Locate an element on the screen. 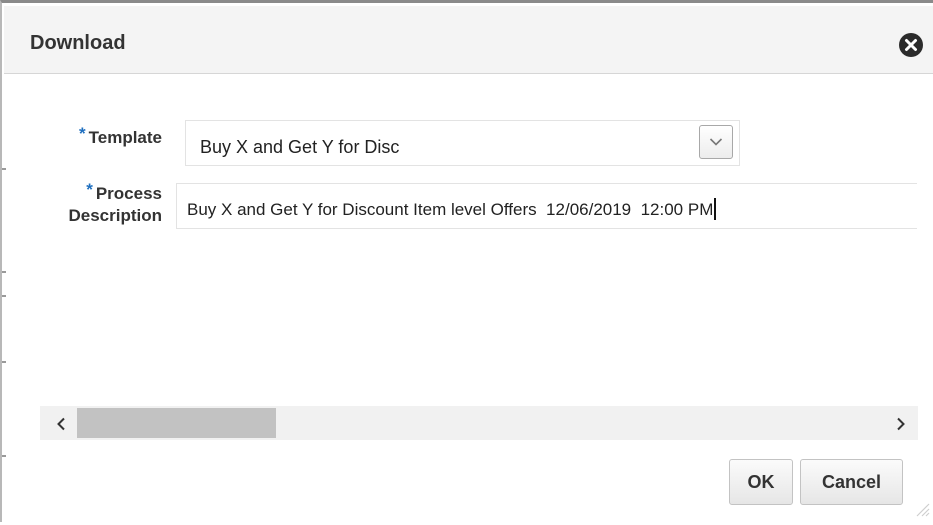 The image size is (933, 525). scroll-right-button is located at coordinates (901, 423).